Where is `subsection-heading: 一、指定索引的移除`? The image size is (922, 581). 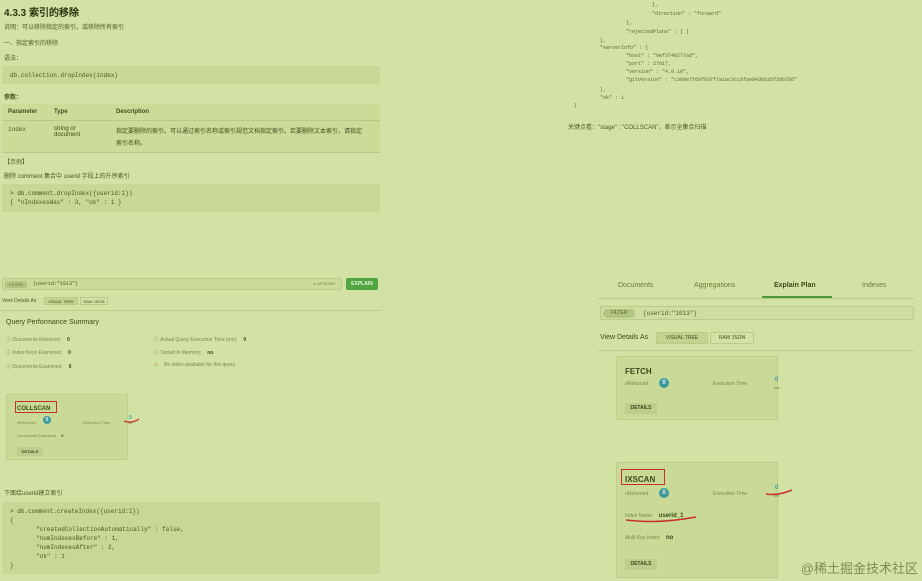 subsection-heading: 一、指定索引的移除 is located at coordinates (31, 44).